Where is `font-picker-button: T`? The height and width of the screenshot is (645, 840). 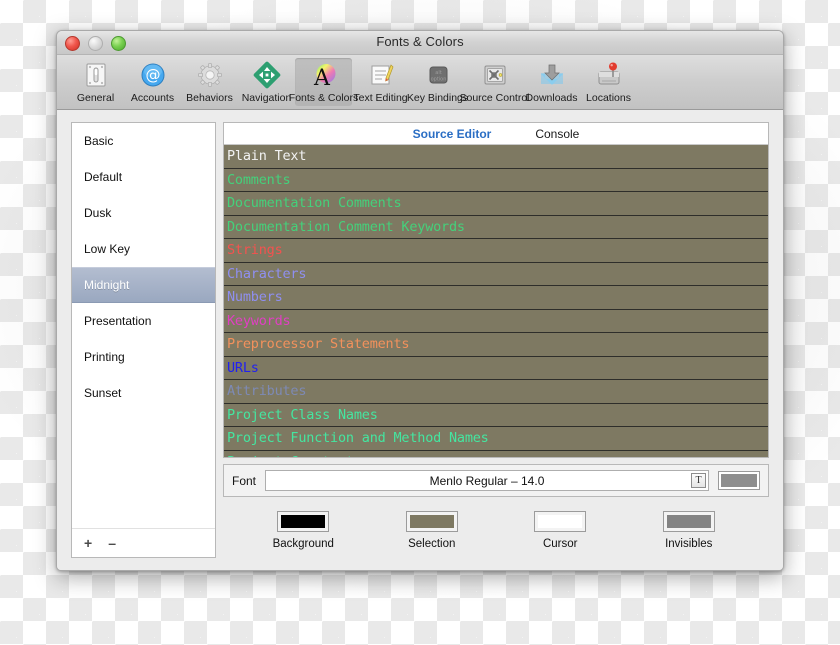
font-picker-button: T is located at coordinates (698, 480).